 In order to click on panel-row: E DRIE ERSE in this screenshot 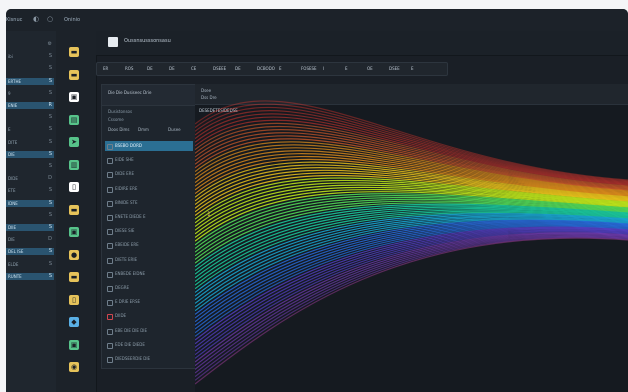, I will do `click(149, 302)`.